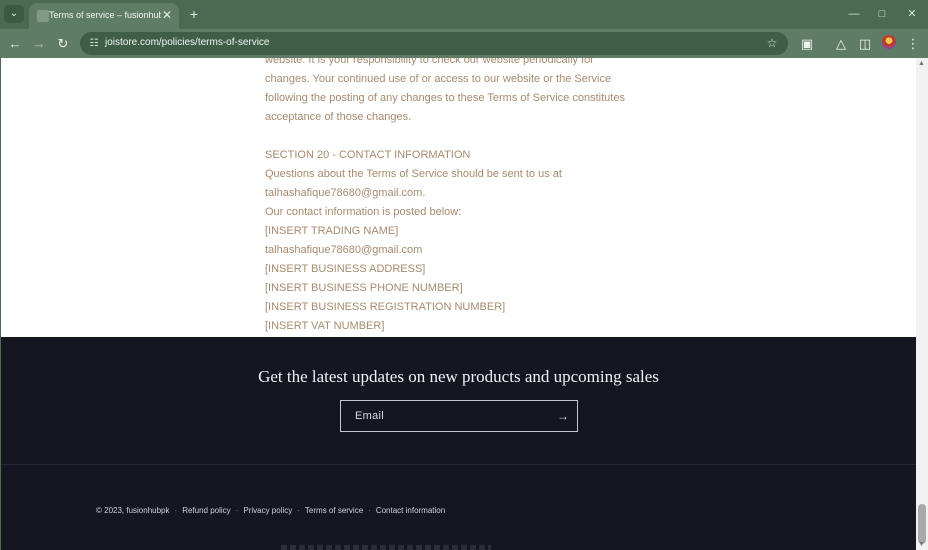 Image resolution: width=928 pixels, height=550 pixels. I want to click on reload-icon: ↻, so click(63, 44).